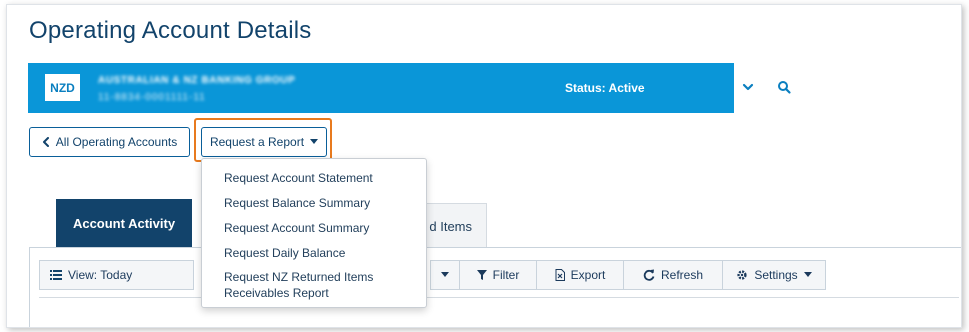  Describe the element at coordinates (481, 275) in the screenshot. I see `filter-icon` at that location.